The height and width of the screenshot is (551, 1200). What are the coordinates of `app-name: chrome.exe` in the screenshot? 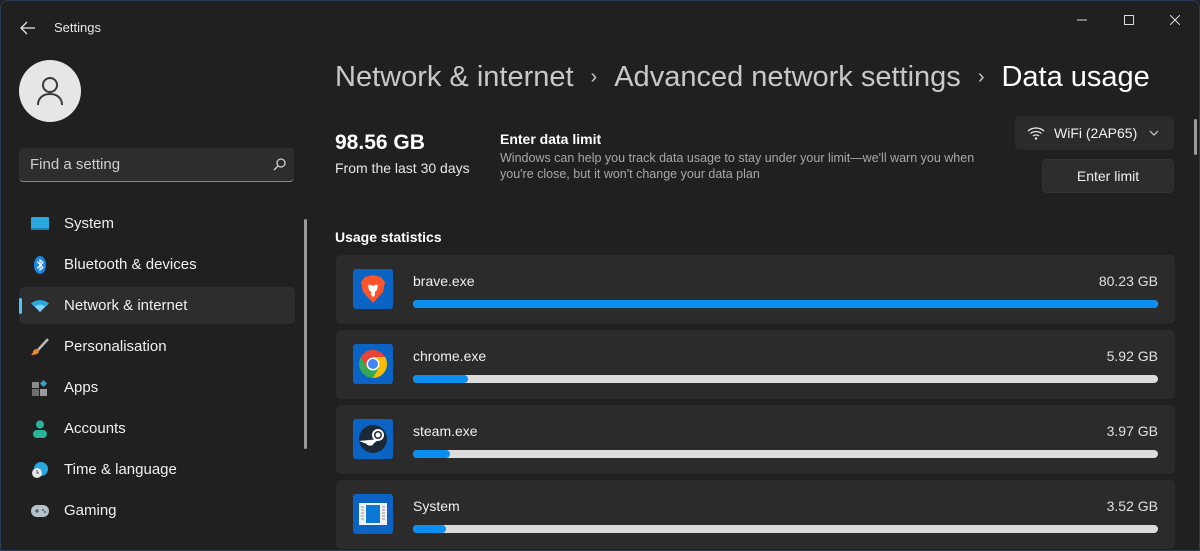 It's located at (450, 356).